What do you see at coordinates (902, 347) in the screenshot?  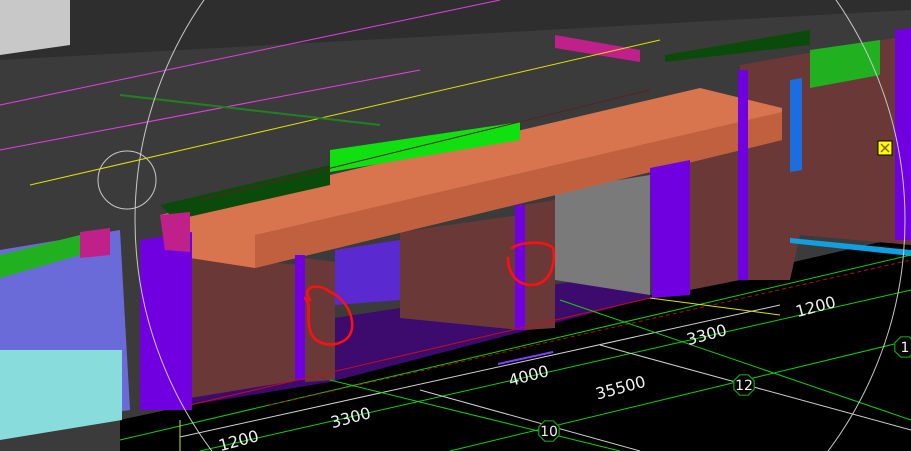 I see `grid-bubble: 1` at bounding box center [902, 347].